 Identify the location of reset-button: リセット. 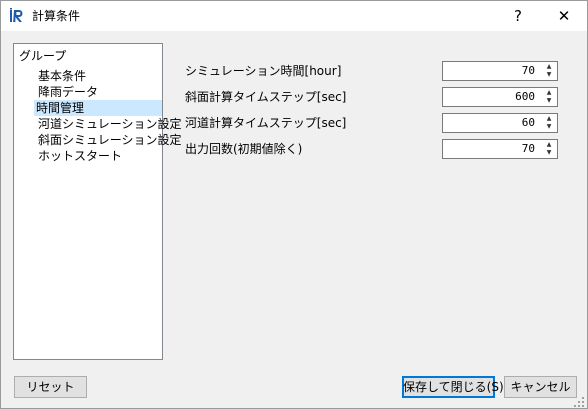
(50, 387).